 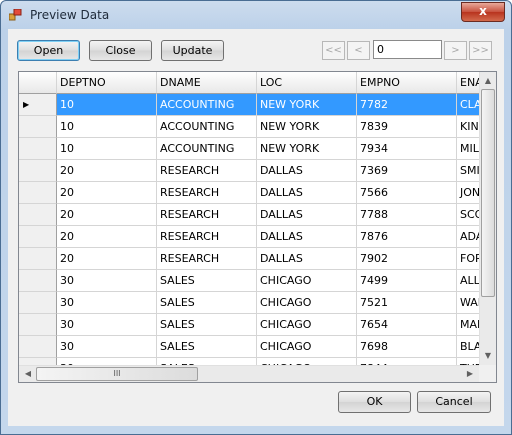 I want to click on update-button: Update, so click(x=192, y=50).